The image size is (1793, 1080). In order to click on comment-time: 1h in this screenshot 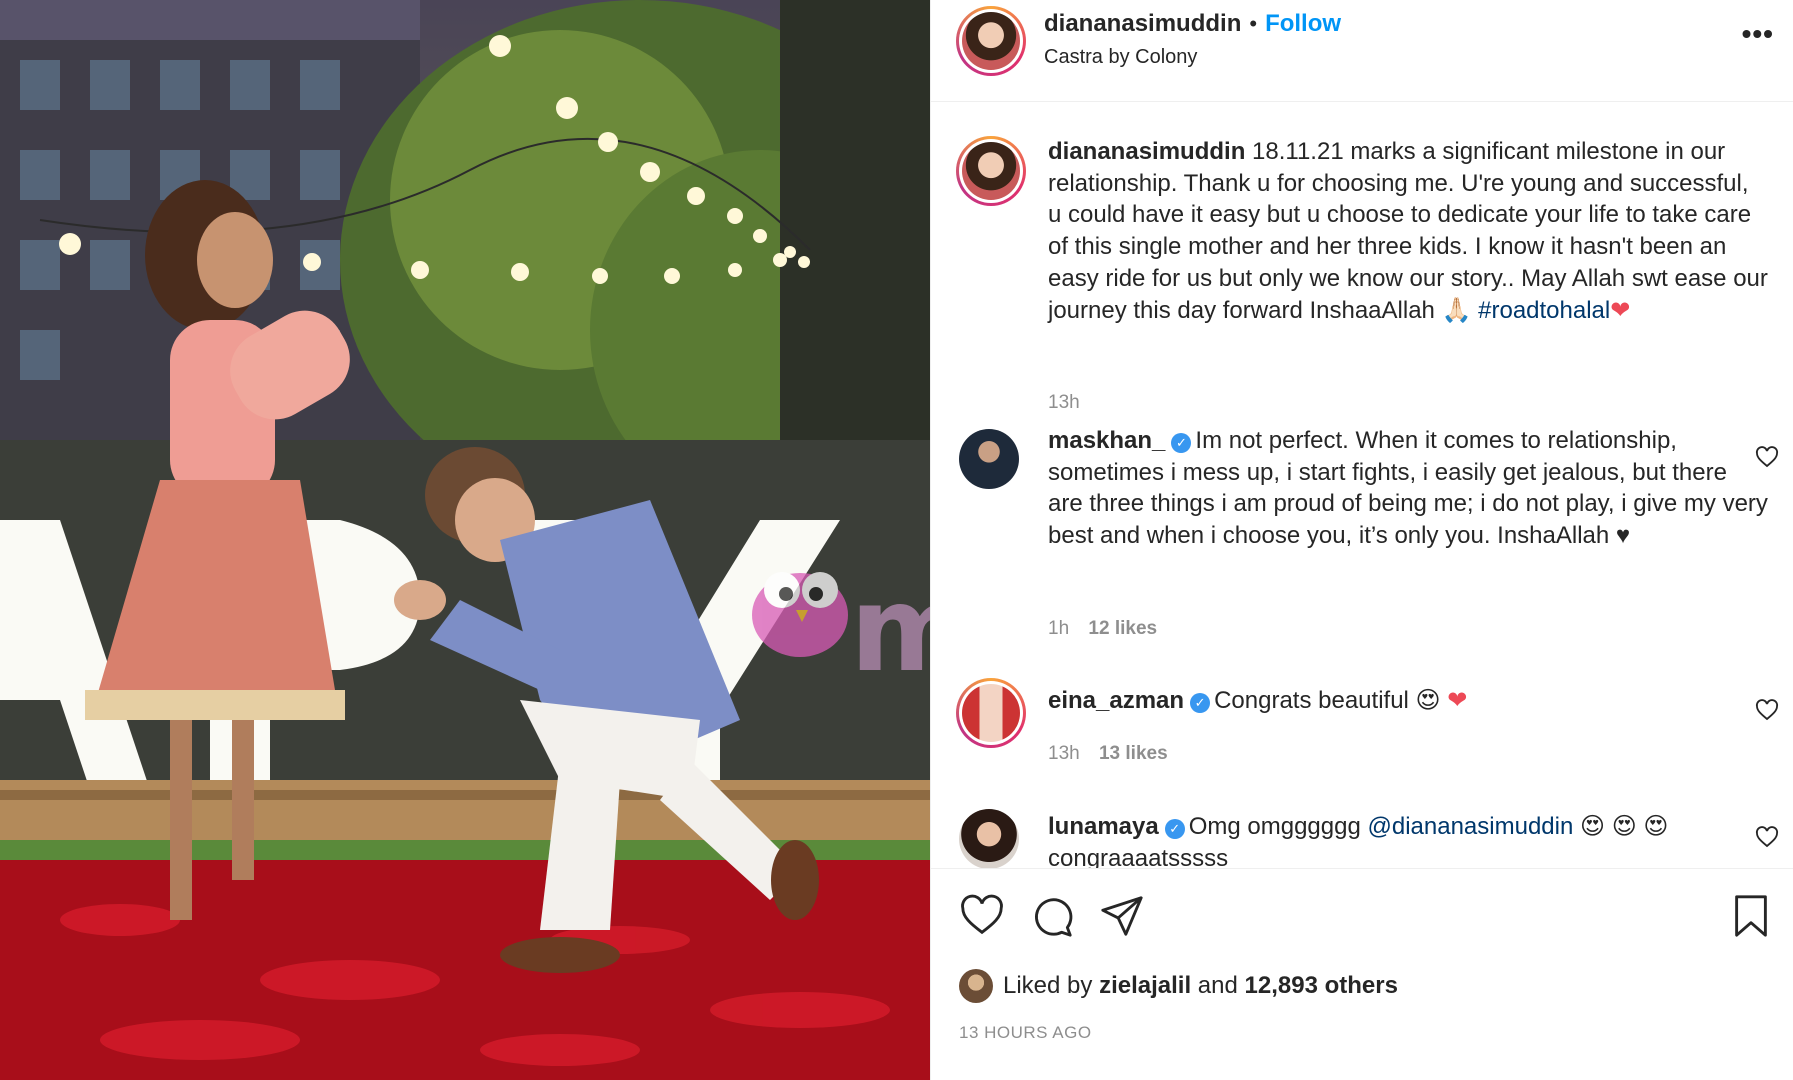, I will do `click(1058, 628)`.